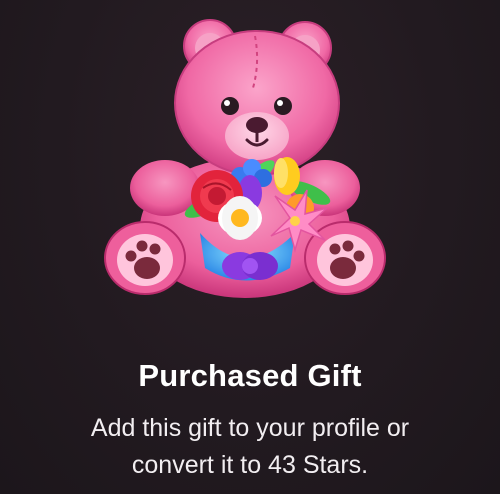 The image size is (500, 494). I want to click on gift-description-line2: convert it to 43 Stars., so click(250, 465).